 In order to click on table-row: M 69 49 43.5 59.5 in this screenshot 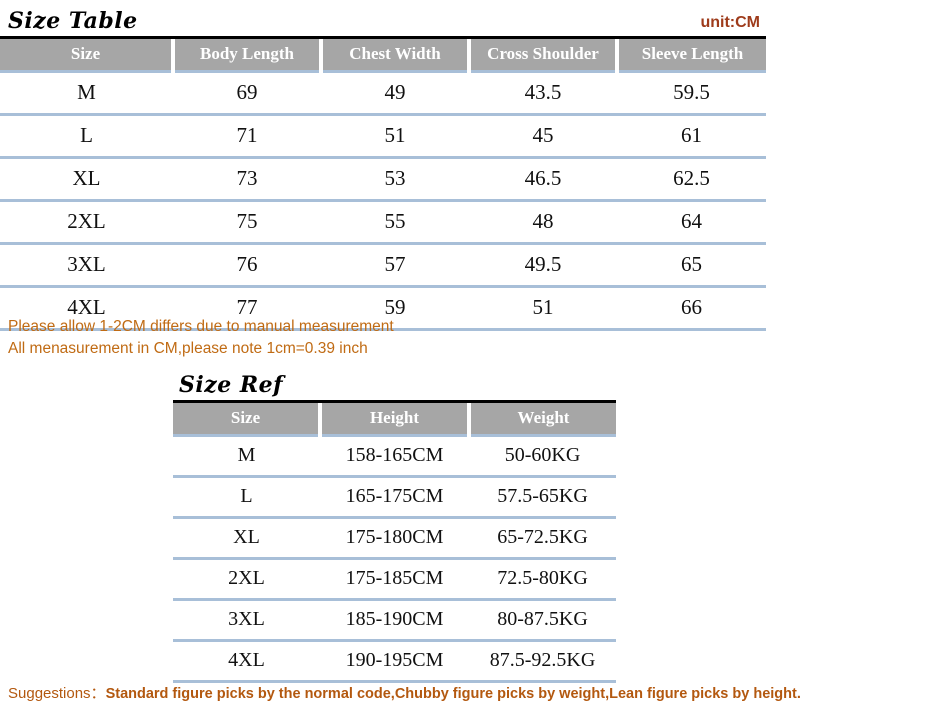, I will do `click(383, 93)`.